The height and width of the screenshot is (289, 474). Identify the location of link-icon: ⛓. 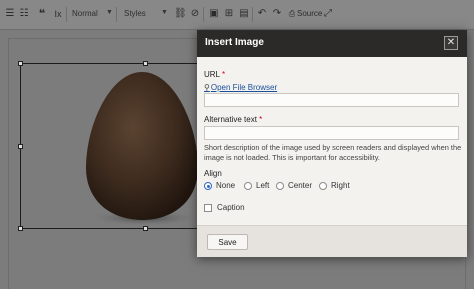
(180, 14).